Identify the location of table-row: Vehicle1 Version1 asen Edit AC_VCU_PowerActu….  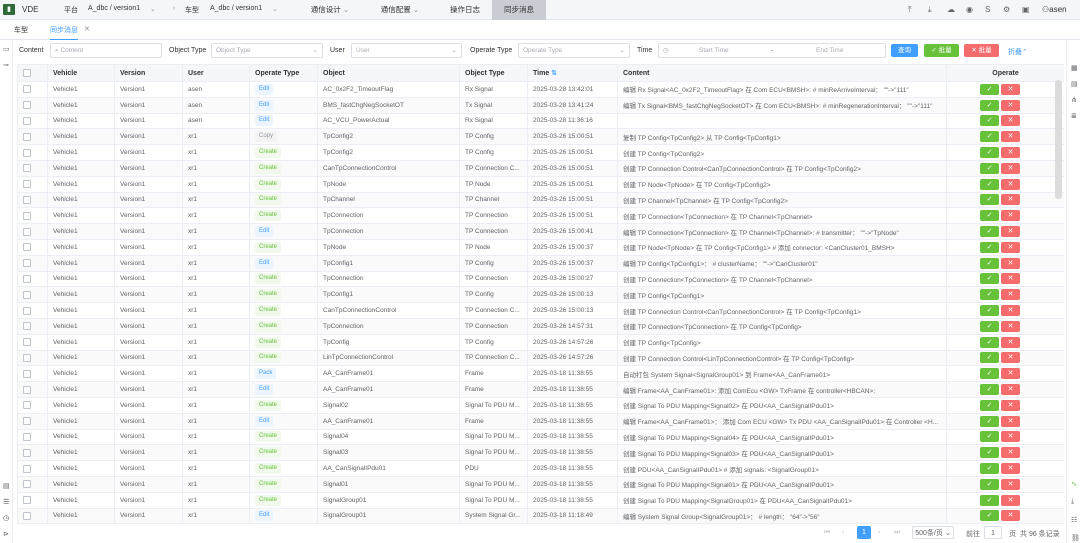
(540, 121).